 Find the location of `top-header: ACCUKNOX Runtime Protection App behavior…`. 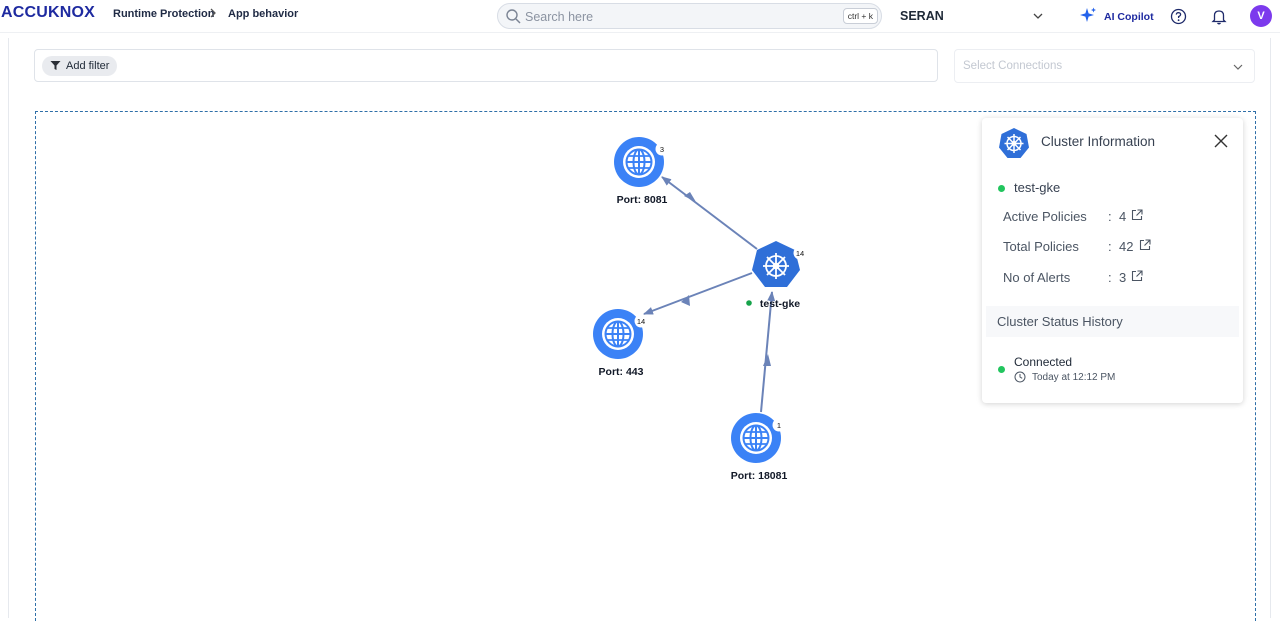

top-header: ACCUKNOX Runtime Protection App behavior… is located at coordinates (640, 16).